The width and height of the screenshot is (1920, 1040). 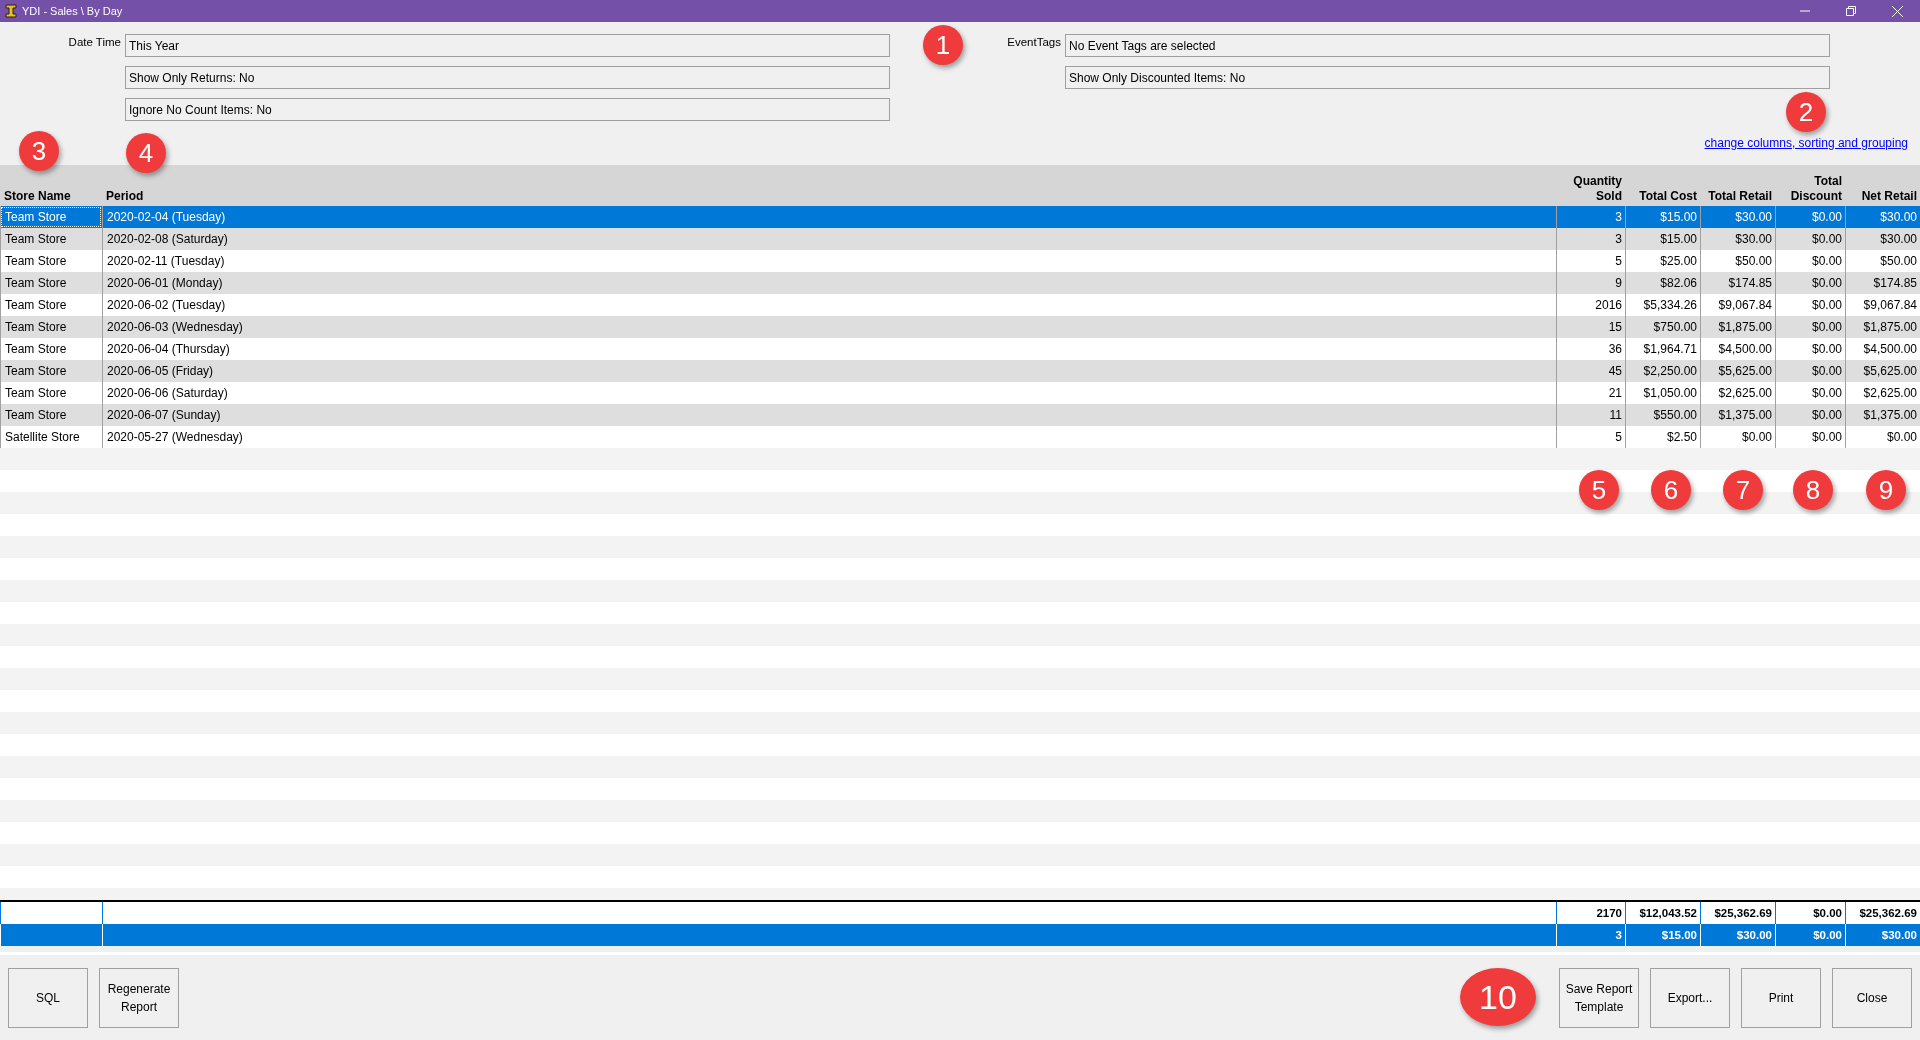 What do you see at coordinates (1851, 11) in the screenshot?
I see `restore-icon` at bounding box center [1851, 11].